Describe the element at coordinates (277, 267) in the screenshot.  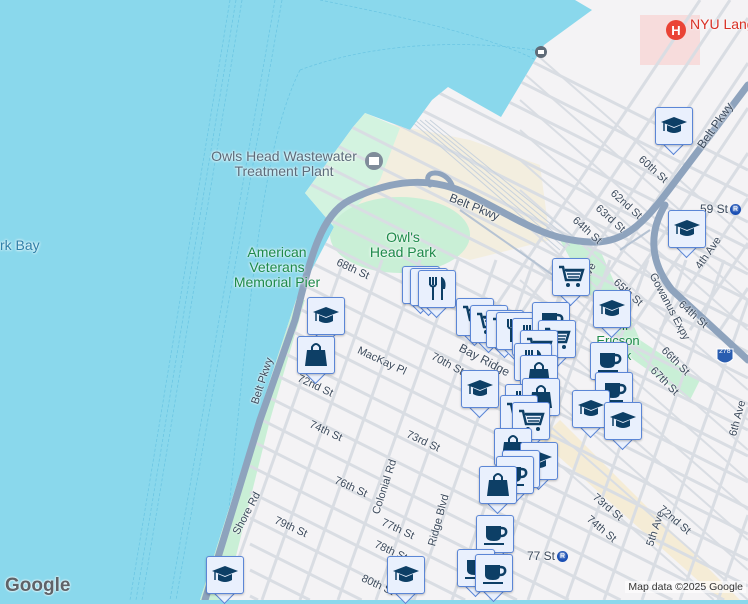
I see `place-veterans-pier: American Veterans Memorial Pier` at that location.